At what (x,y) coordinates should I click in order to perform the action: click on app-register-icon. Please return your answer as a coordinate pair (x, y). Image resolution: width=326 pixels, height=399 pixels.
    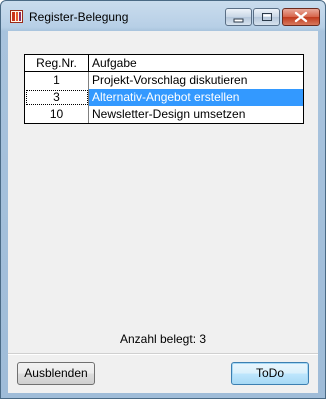
    Looking at the image, I should click on (16, 16).